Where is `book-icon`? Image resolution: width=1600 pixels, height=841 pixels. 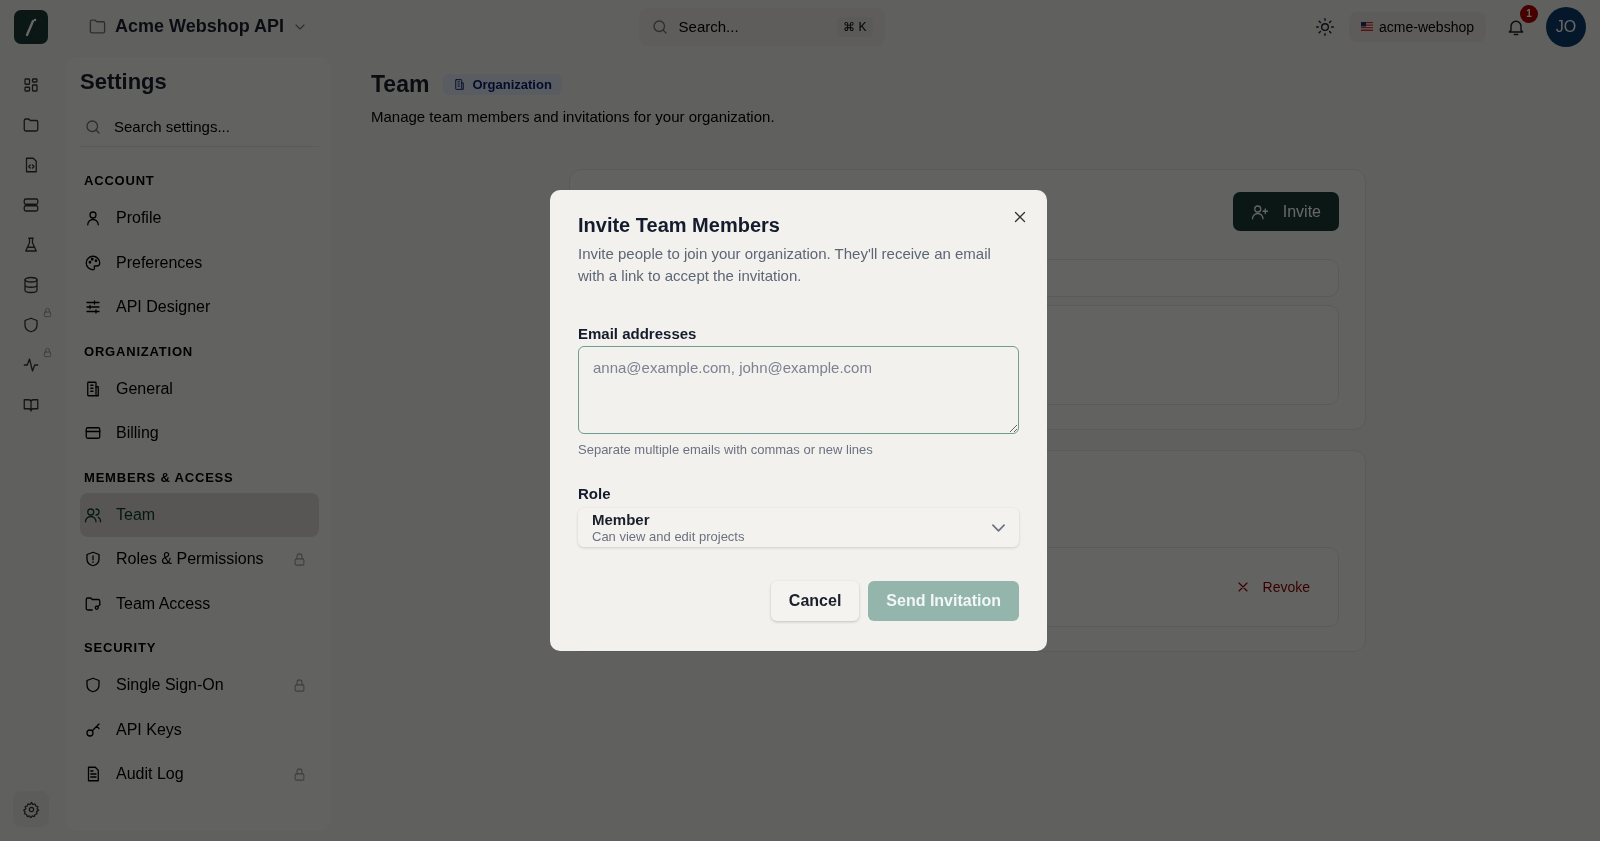 book-icon is located at coordinates (31, 405).